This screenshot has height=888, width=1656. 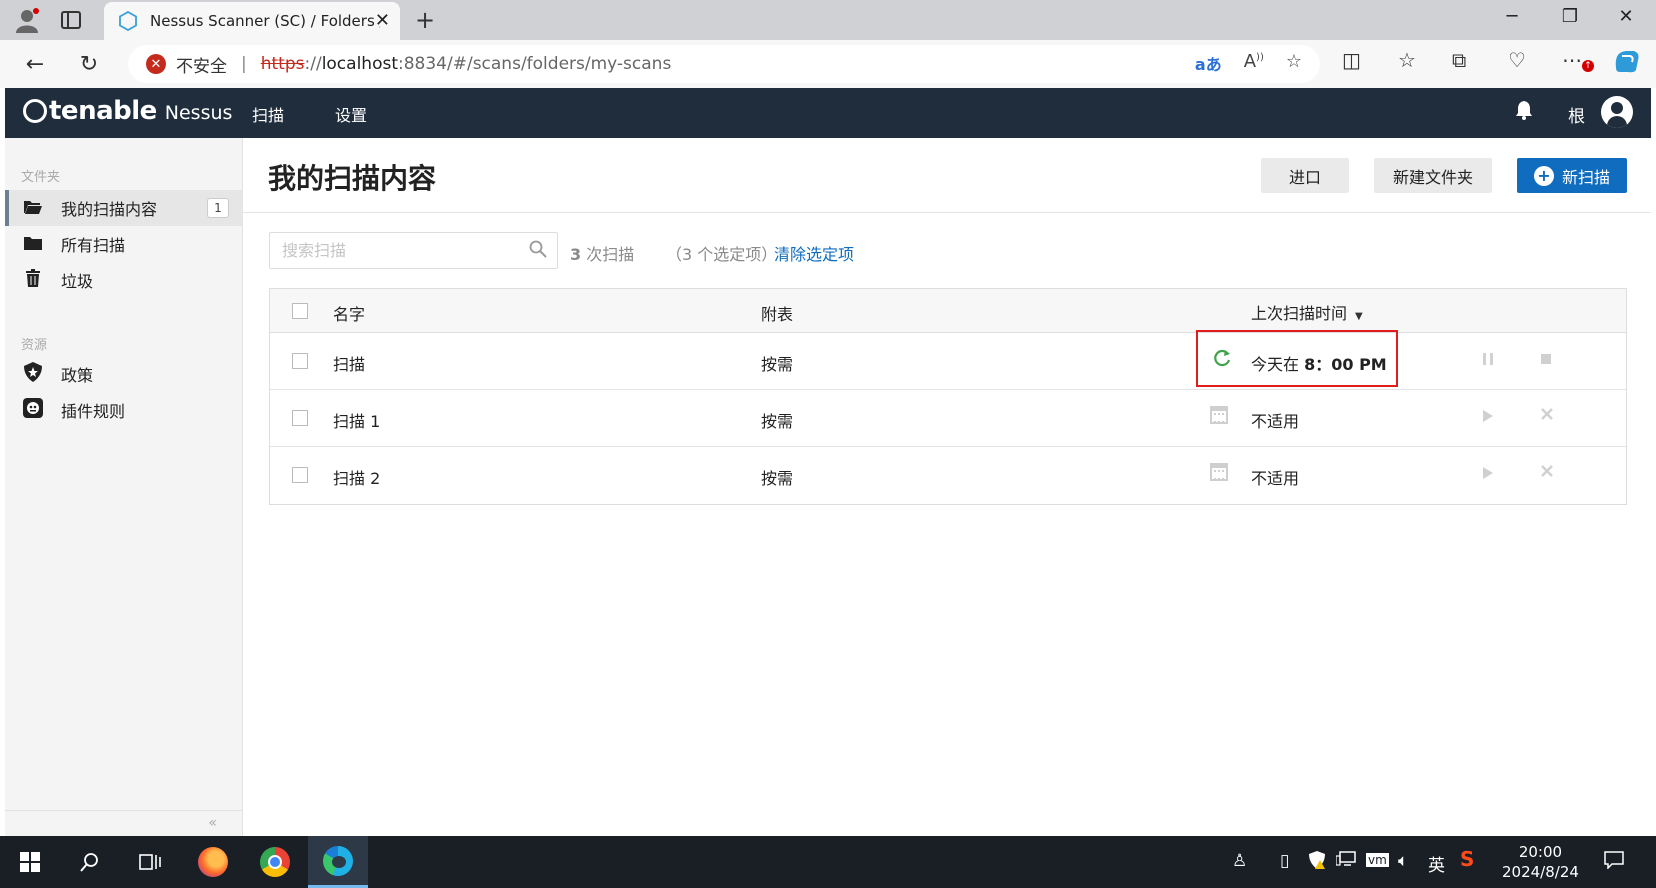 I want to click on sidebar-item-policies: 政策, so click(x=124, y=374).